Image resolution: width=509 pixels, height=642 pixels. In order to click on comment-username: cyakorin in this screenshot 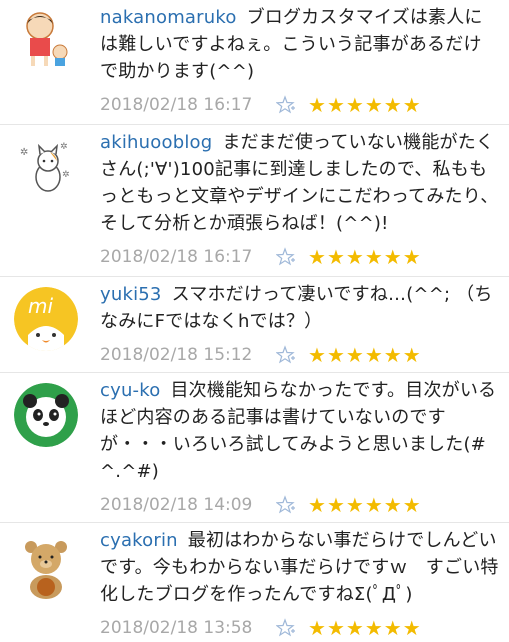, I will do `click(139, 540)`.